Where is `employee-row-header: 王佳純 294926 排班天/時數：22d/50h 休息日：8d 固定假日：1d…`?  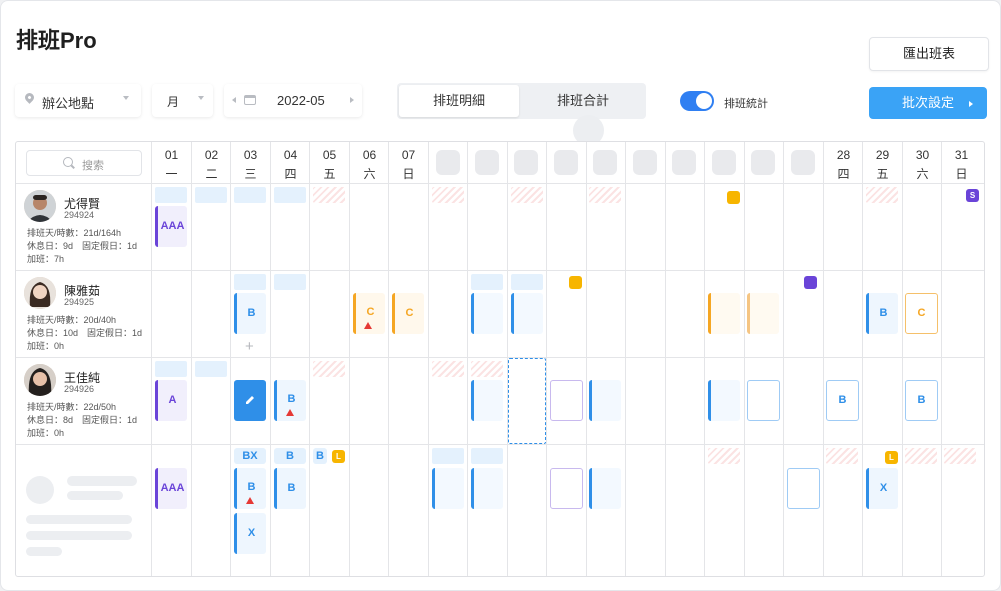 employee-row-header: 王佳純 294926 排班天/時數：22d/50h 休息日：8d 固定假日：1d… is located at coordinates (83, 401).